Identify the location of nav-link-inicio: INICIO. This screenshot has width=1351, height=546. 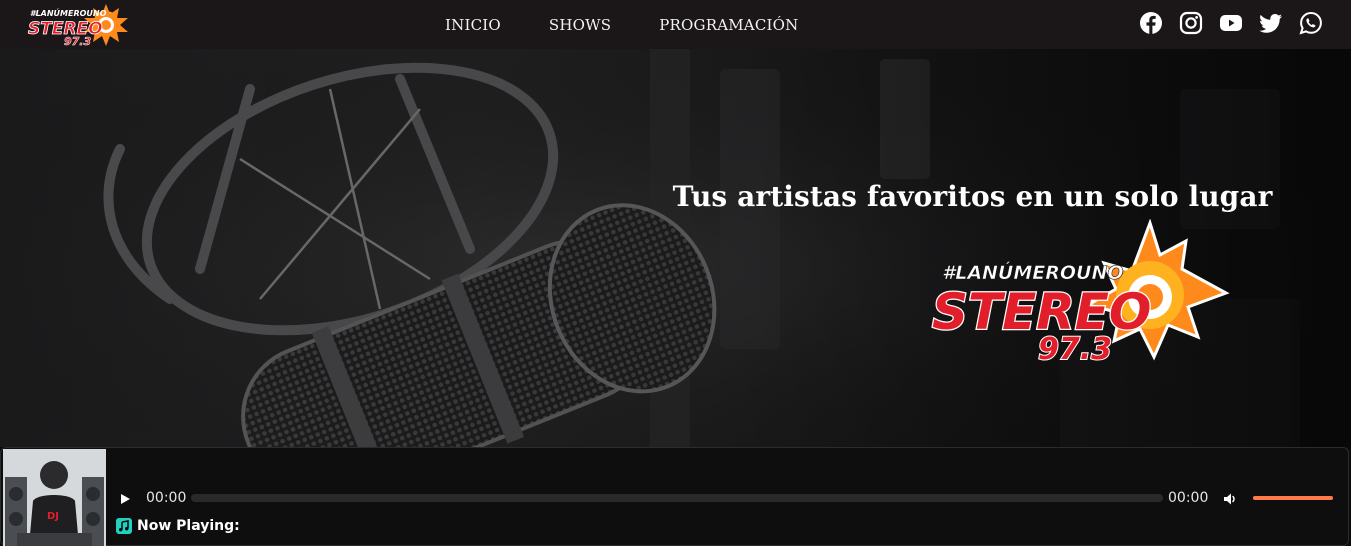
(473, 25).